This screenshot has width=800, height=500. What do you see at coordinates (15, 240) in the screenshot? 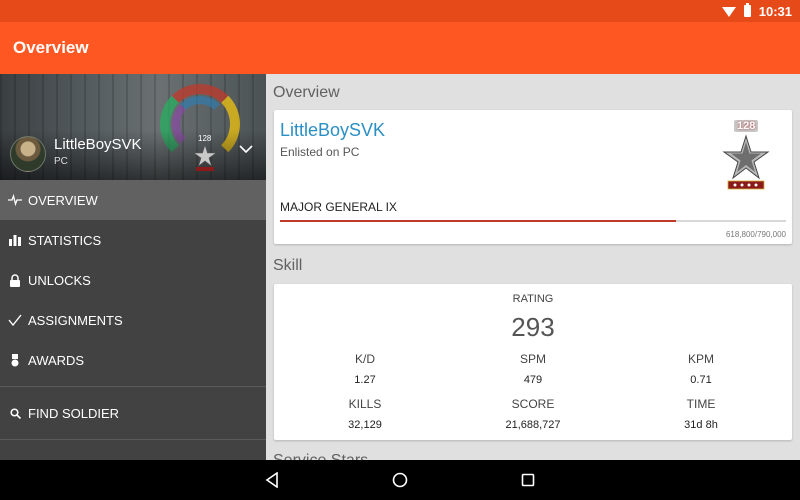
I see `bar-chart-icon` at bounding box center [15, 240].